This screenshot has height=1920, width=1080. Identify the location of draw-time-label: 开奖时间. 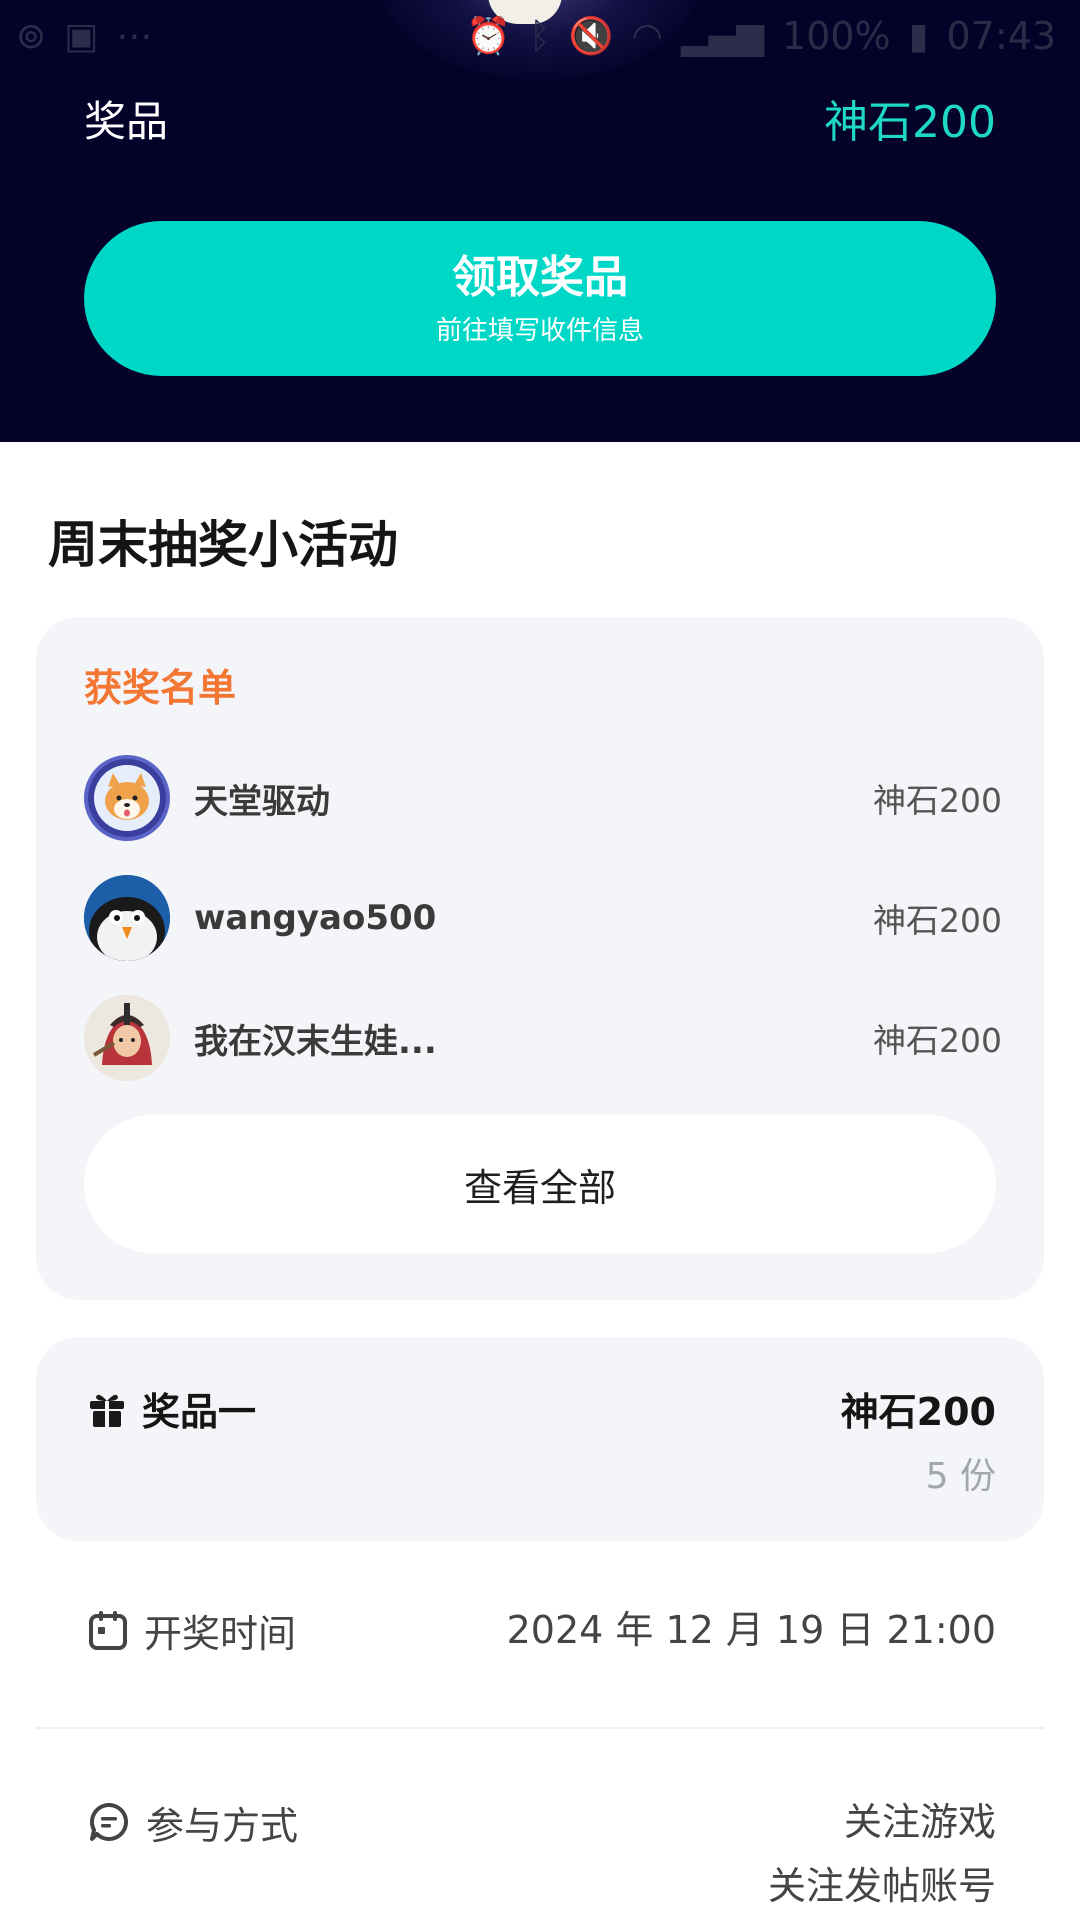
(220, 1633).